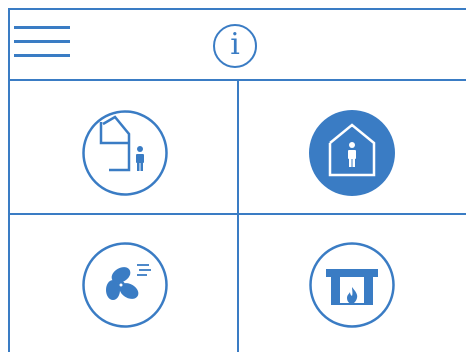  I want to click on menu-button, so click(43, 44).